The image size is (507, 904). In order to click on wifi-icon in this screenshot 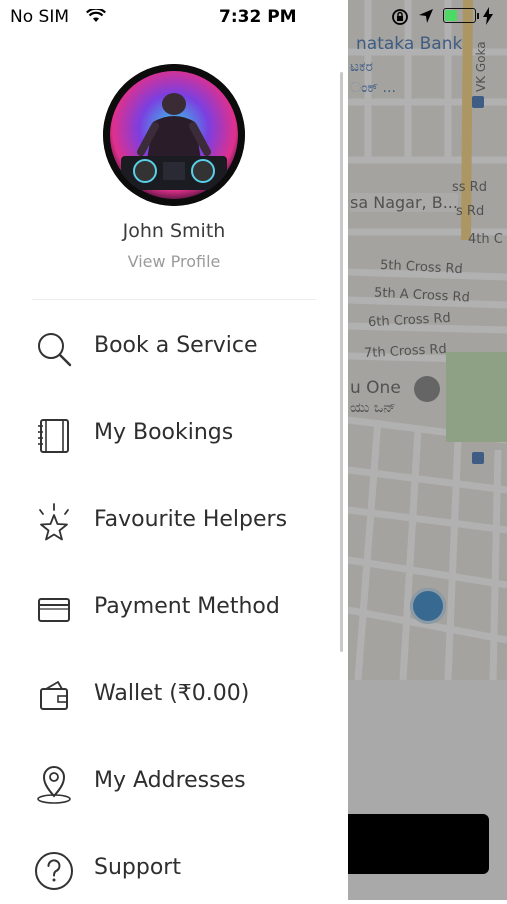, I will do `click(96, 15)`.